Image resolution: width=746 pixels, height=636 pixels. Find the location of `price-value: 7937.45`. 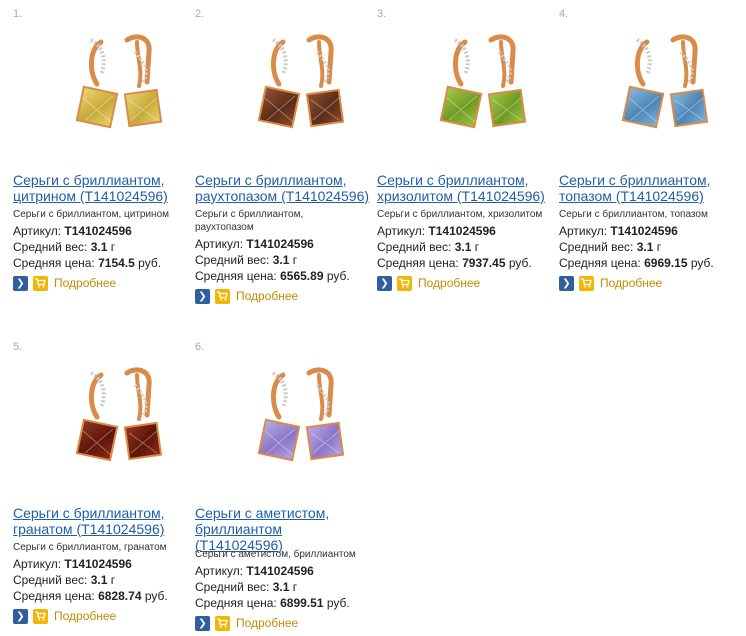

price-value: 7937.45 is located at coordinates (484, 263).